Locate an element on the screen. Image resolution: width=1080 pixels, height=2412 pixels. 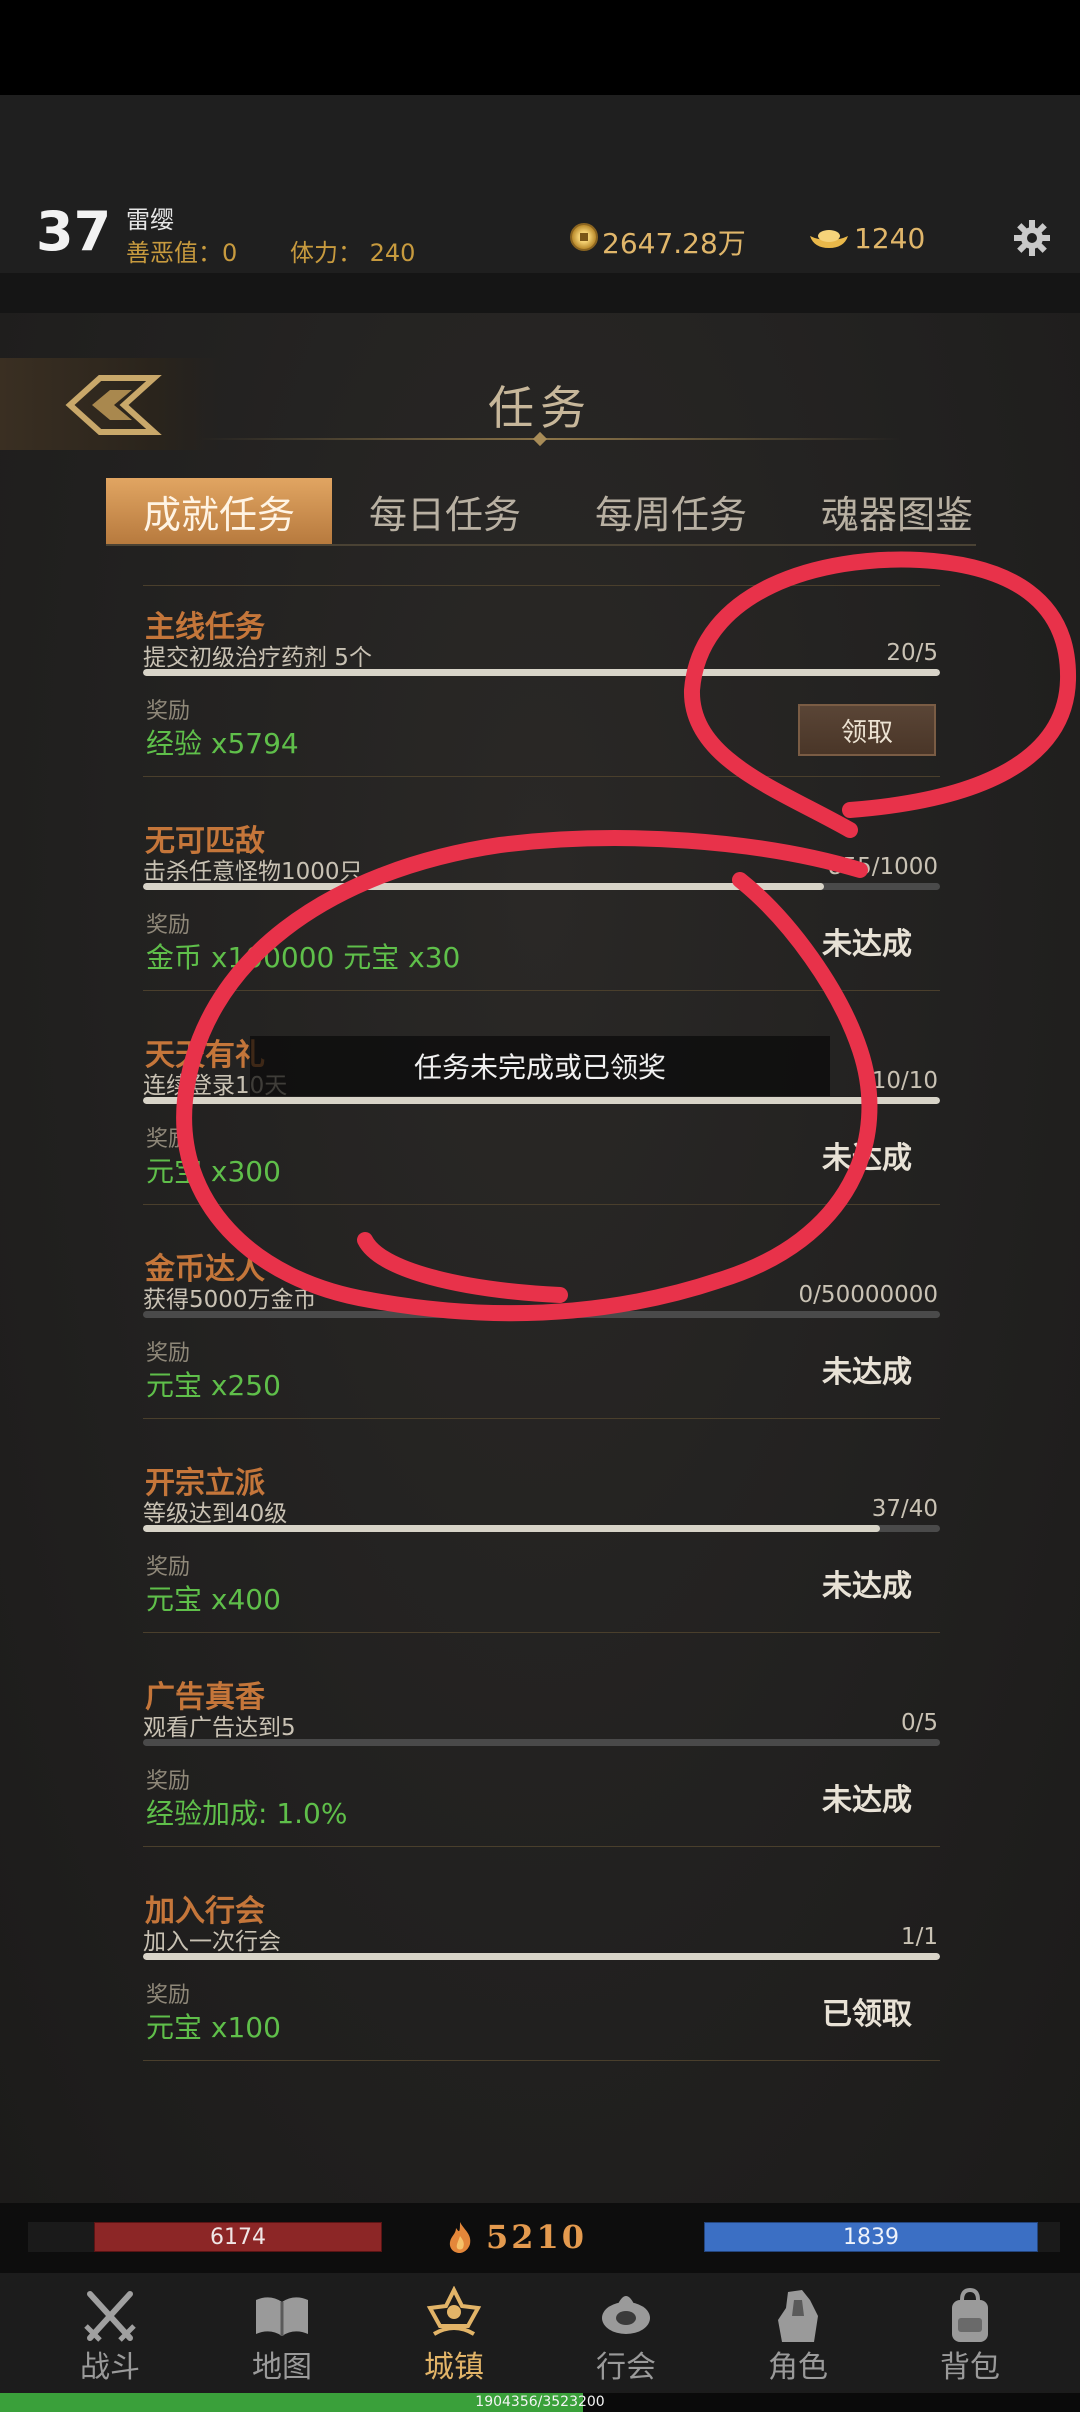
mp-bar-bg is located at coordinates (1049, 2237).